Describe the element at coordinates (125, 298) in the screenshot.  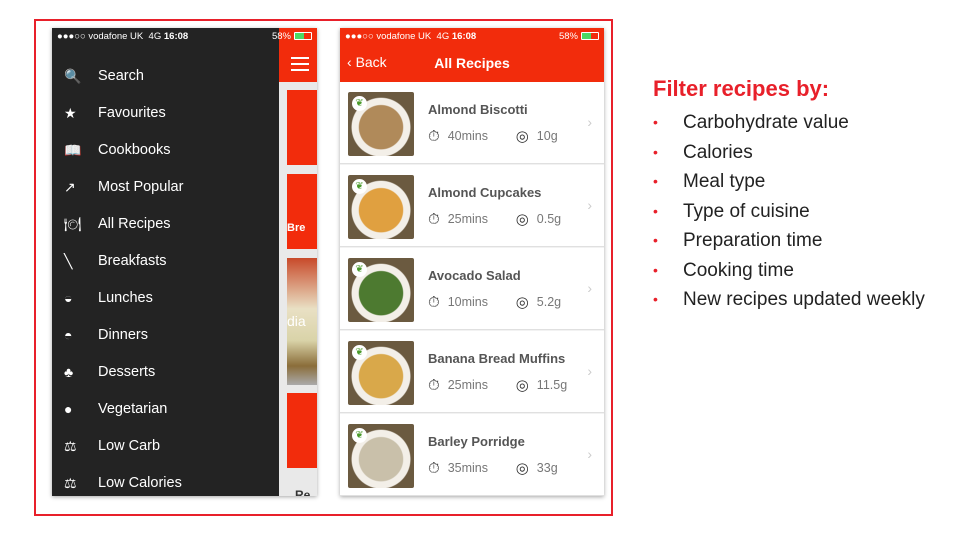
I see `menu-item-label: Lunches` at that location.